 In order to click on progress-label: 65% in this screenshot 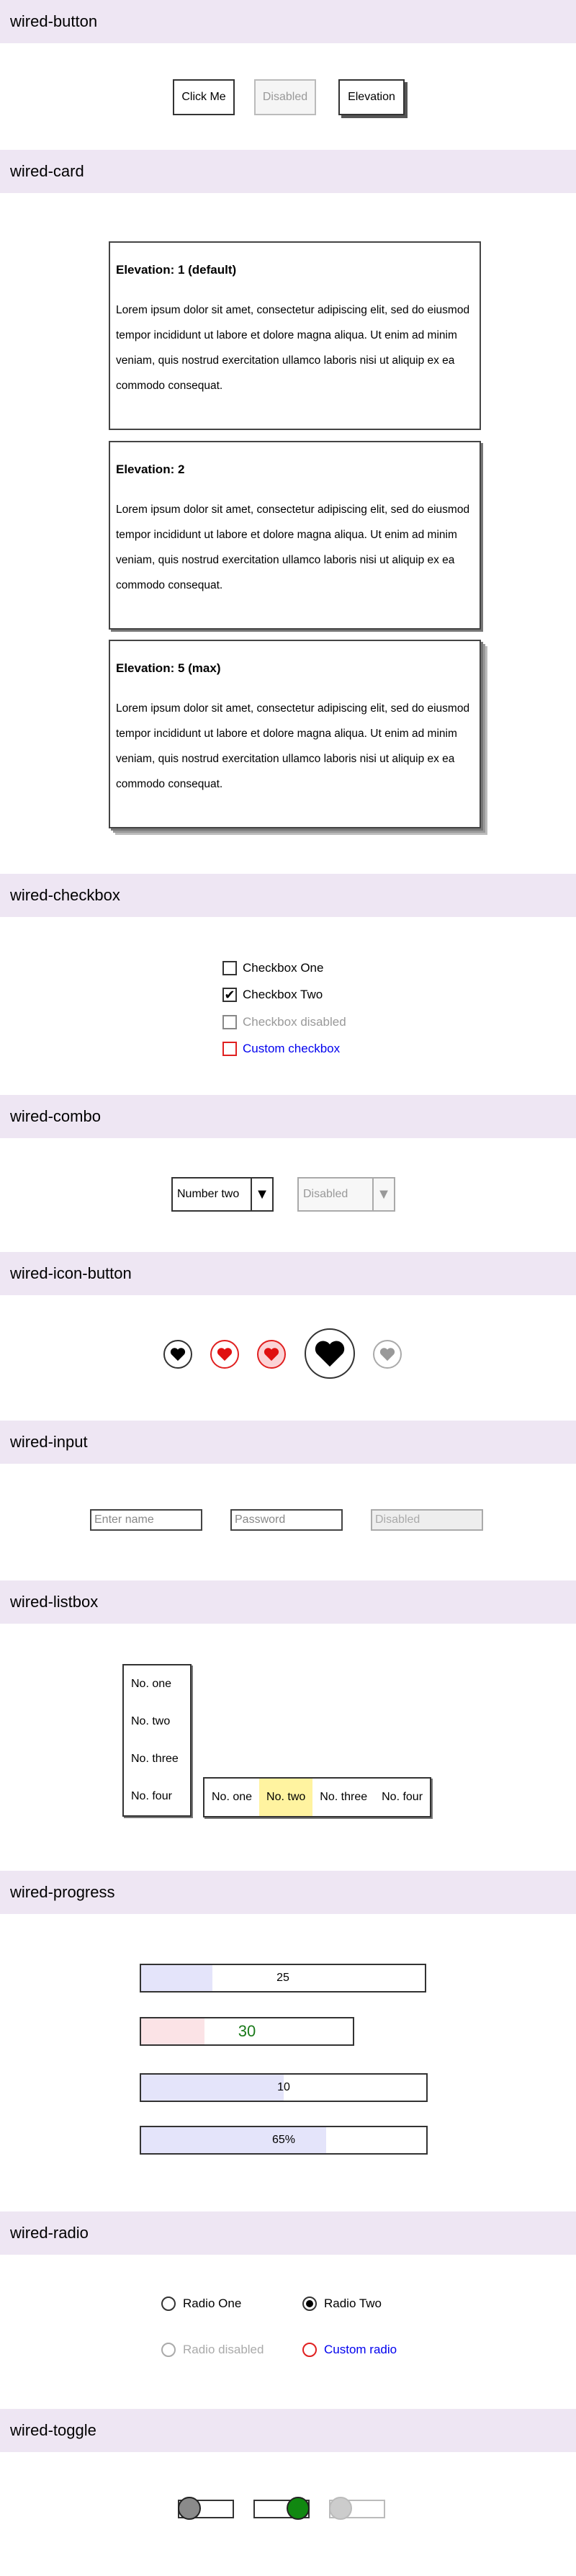, I will do `click(283, 2140)`.